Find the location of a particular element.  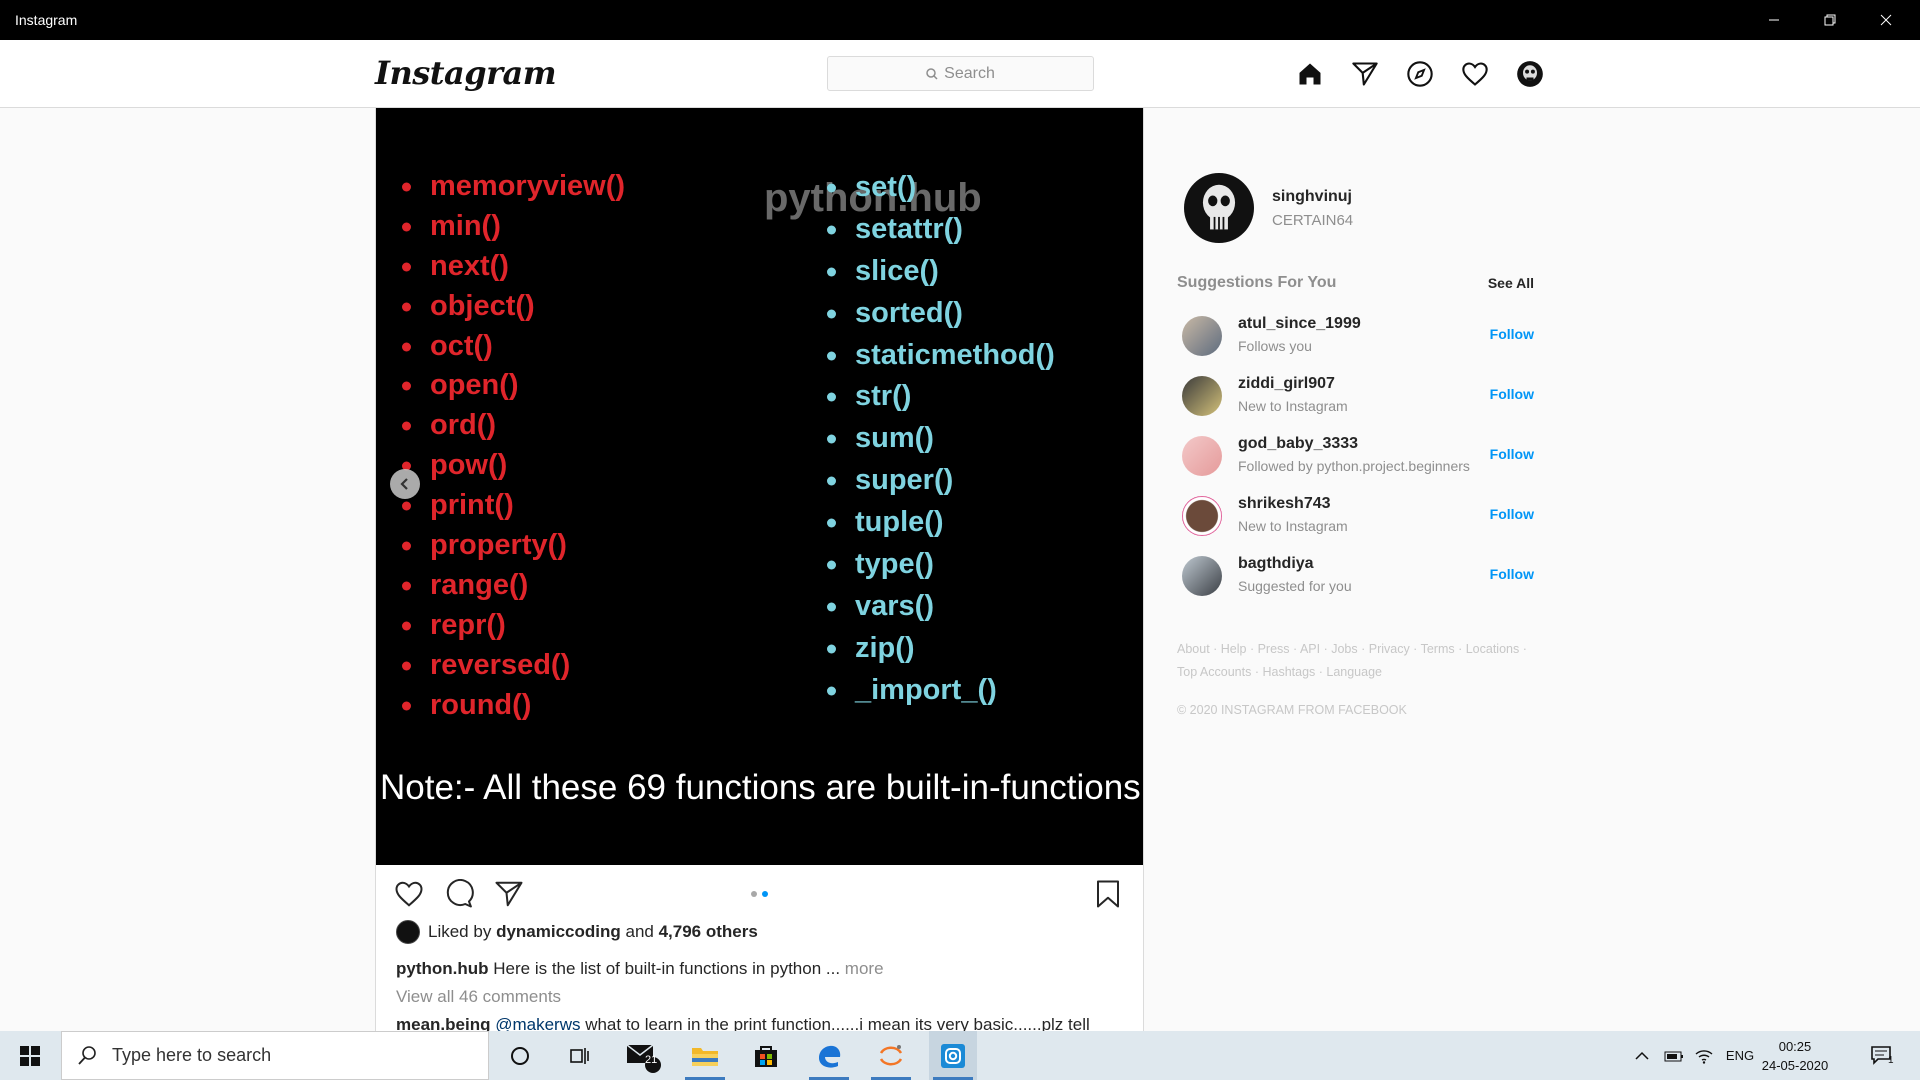

action-center-button: 1 is located at coordinates (1882, 1055).